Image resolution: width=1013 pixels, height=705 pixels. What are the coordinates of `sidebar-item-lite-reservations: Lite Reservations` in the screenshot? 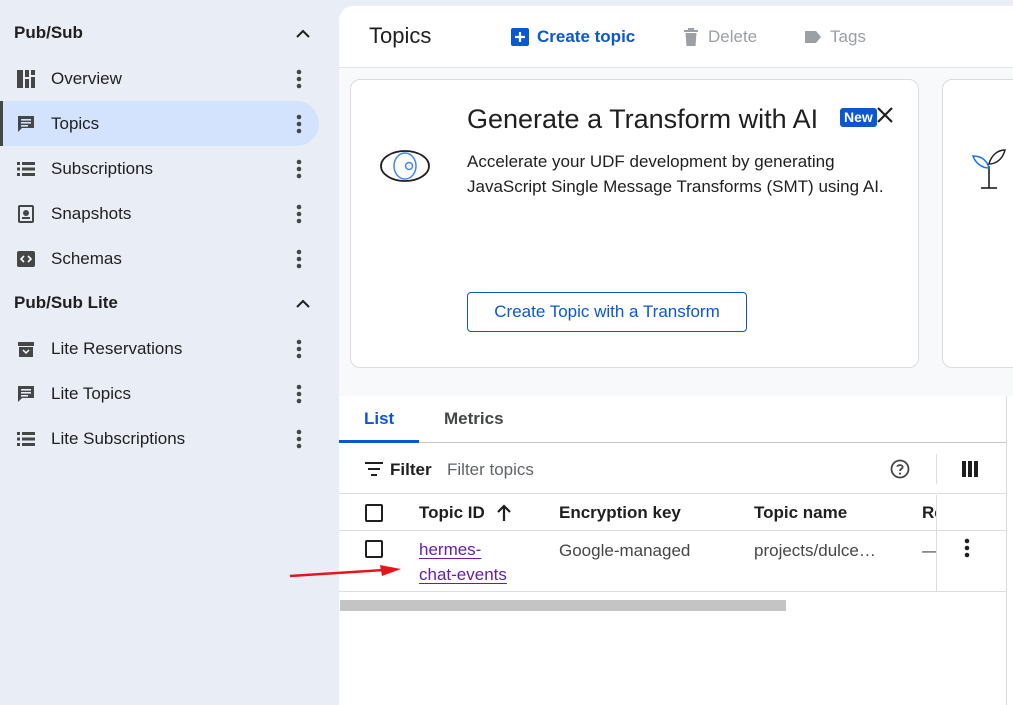 It's located at (159, 348).